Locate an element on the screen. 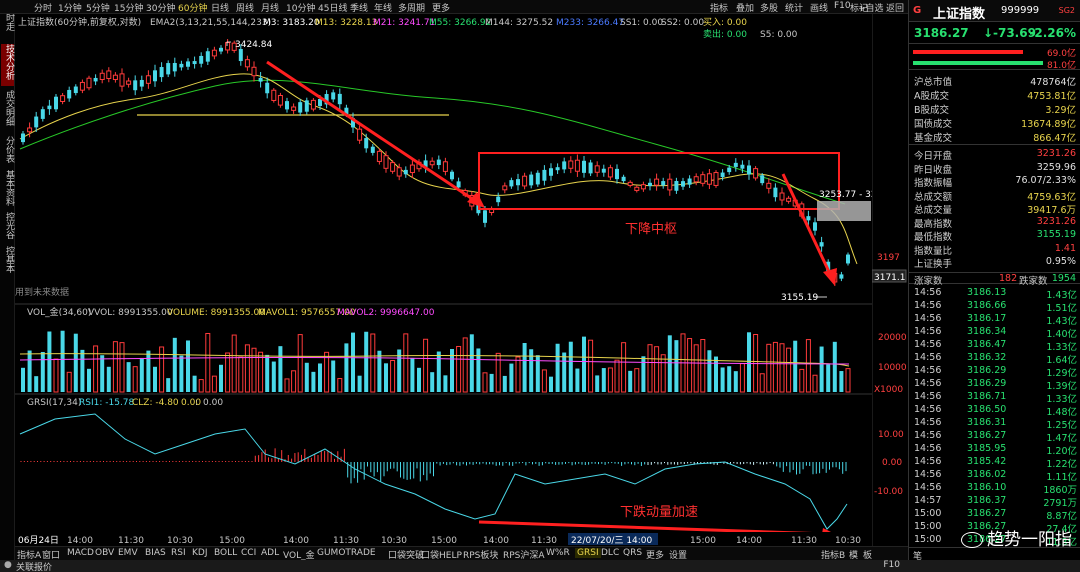  ind-tab: ADL is located at coordinates (270, 553).